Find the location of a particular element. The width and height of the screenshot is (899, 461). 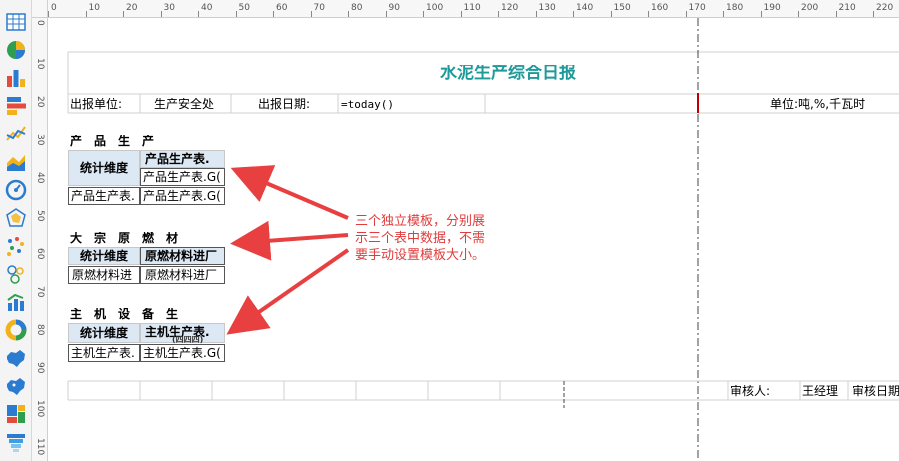

template-section-title: 产 品 生 产 is located at coordinates (112, 141).